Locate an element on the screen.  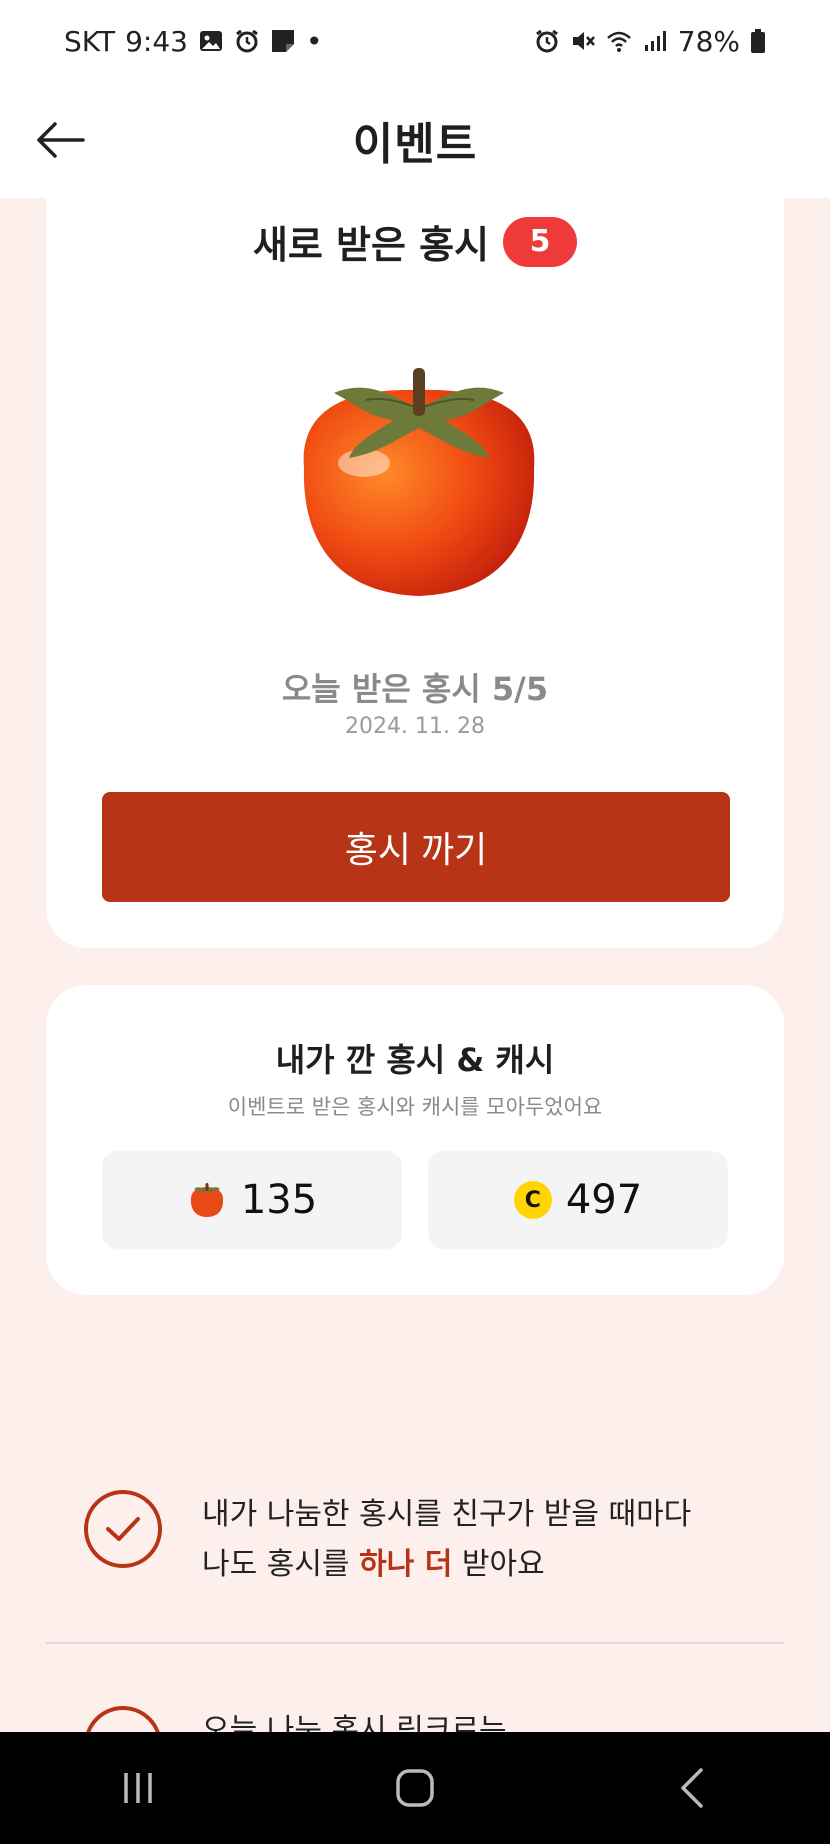
back-button is located at coordinates (60, 140).